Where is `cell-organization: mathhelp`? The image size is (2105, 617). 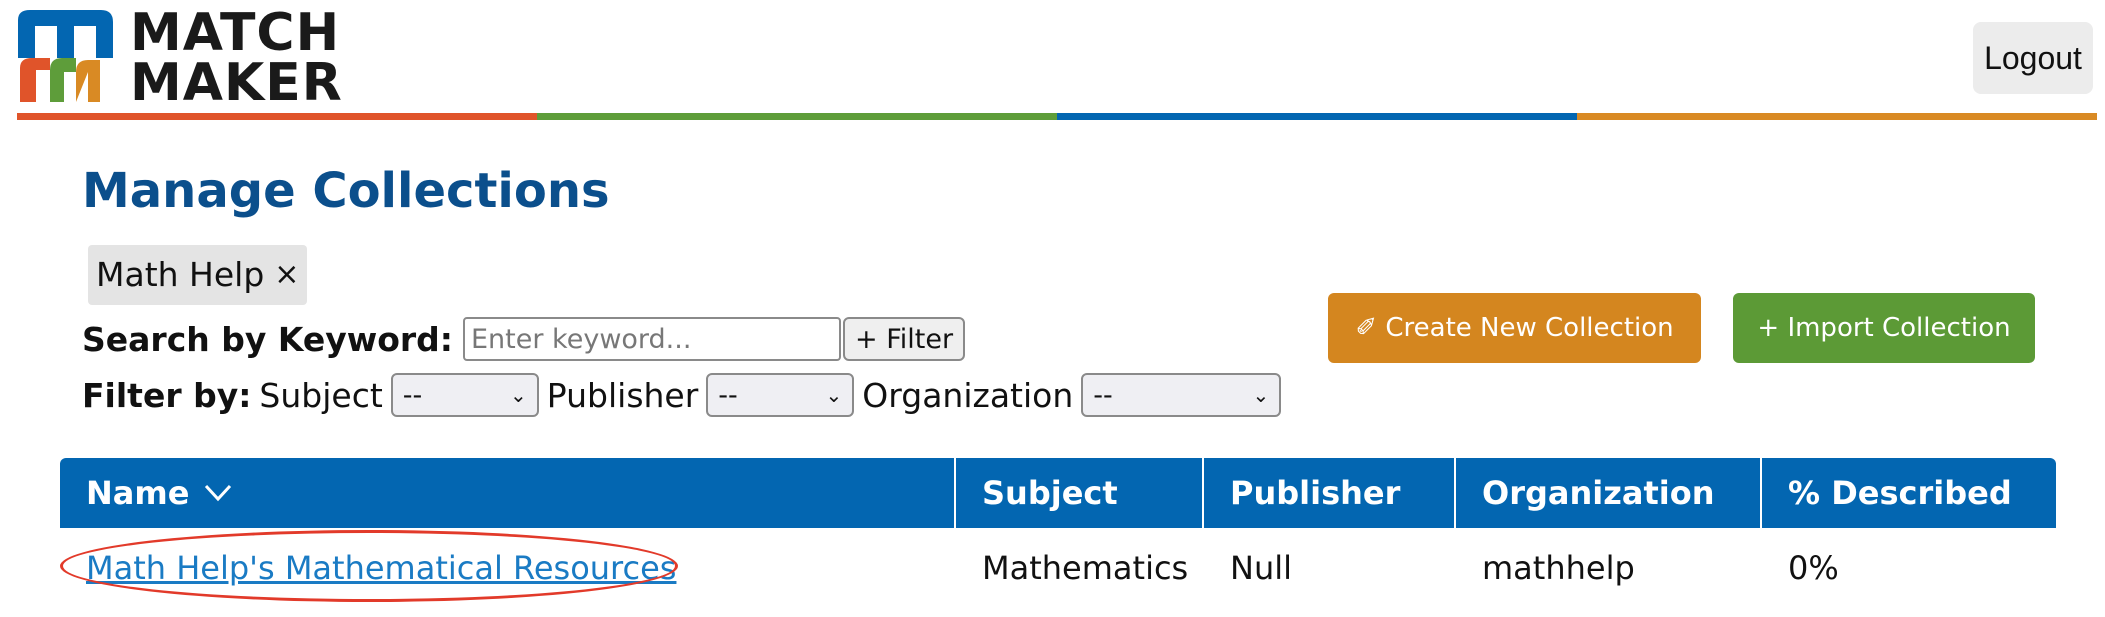 cell-organization: mathhelp is located at coordinates (1558, 568).